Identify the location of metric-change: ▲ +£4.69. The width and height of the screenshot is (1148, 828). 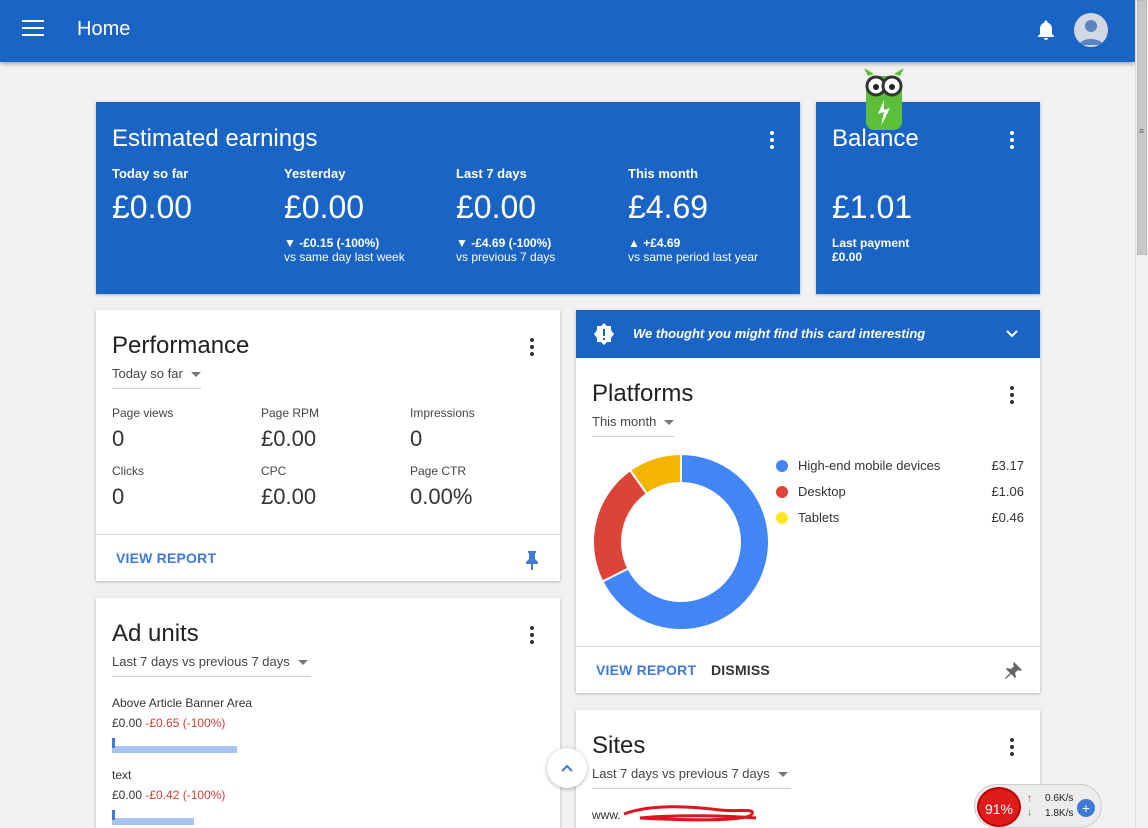
(654, 243).